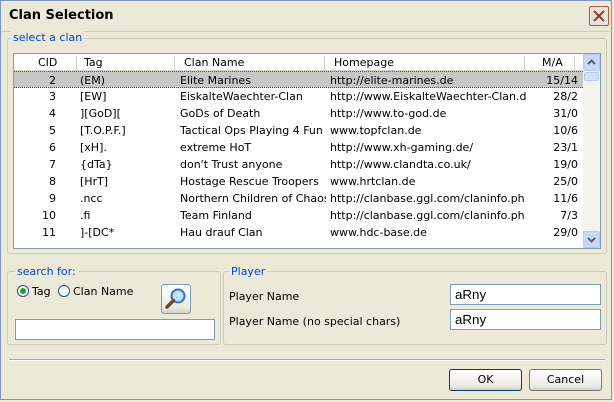  Describe the element at coordinates (49, 215) in the screenshot. I see `cell-cid: 10` at that location.